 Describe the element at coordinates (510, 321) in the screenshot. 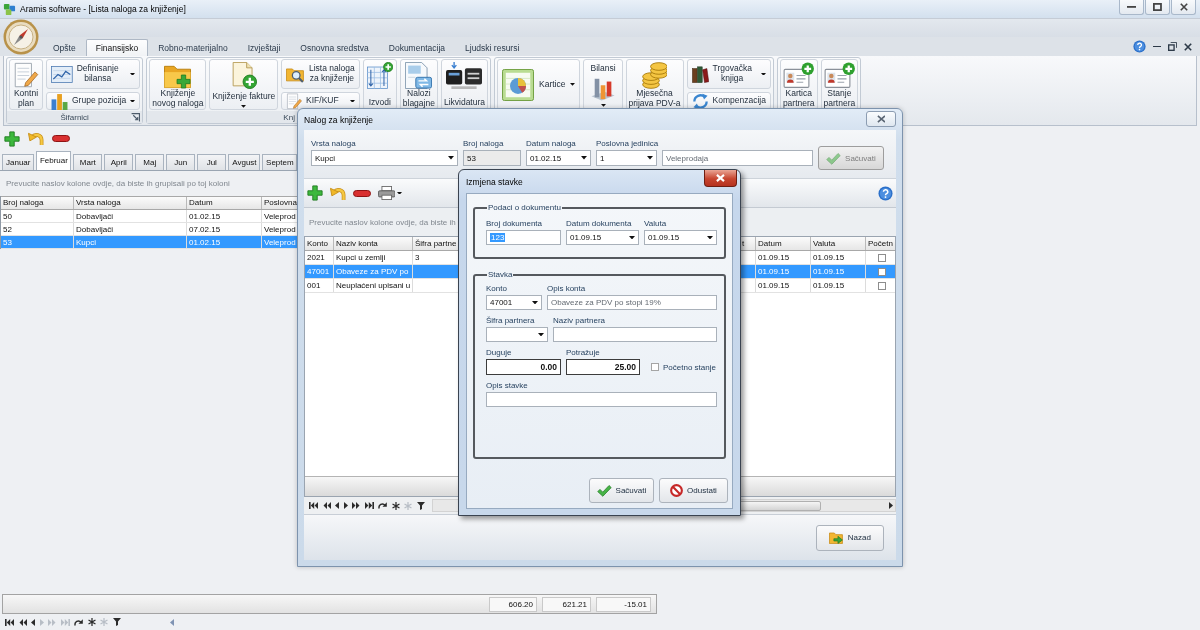

I see `field-label: Šifra partnera` at that location.